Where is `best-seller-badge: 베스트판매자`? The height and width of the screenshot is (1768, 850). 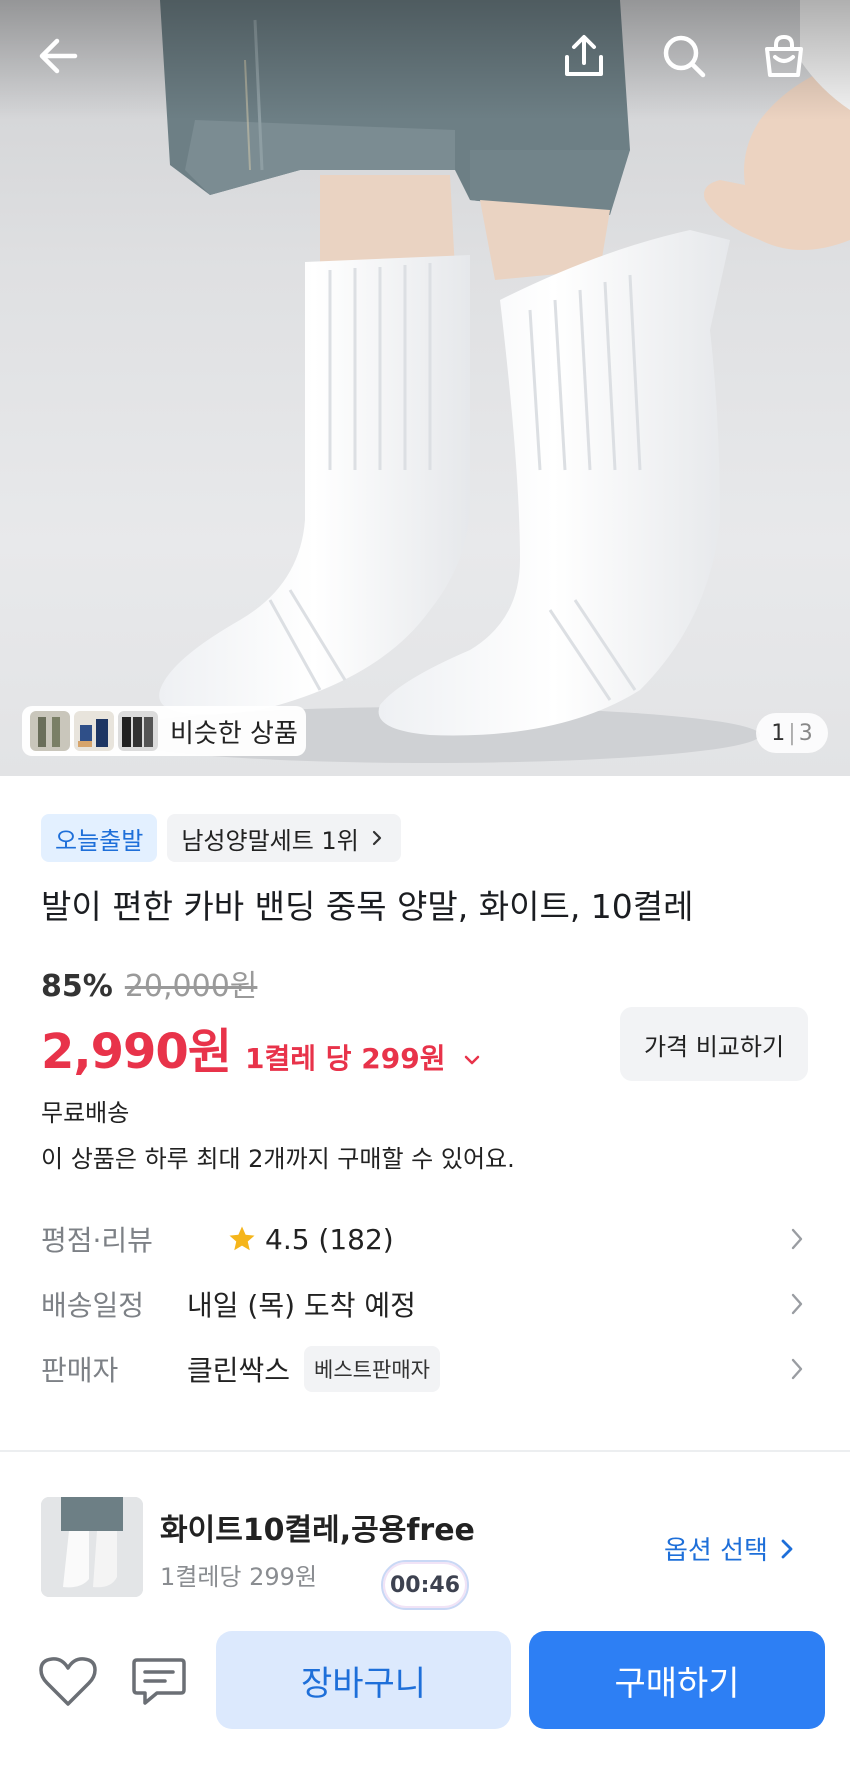
best-seller-badge: 베스트판매자 is located at coordinates (372, 1369).